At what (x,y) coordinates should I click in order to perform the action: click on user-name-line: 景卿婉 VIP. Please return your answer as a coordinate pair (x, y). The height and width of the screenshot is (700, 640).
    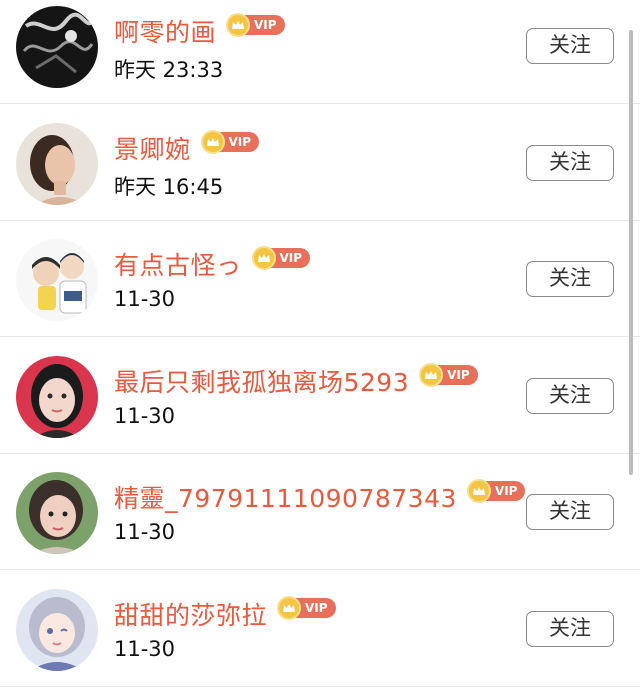
    Looking at the image, I should click on (187, 148).